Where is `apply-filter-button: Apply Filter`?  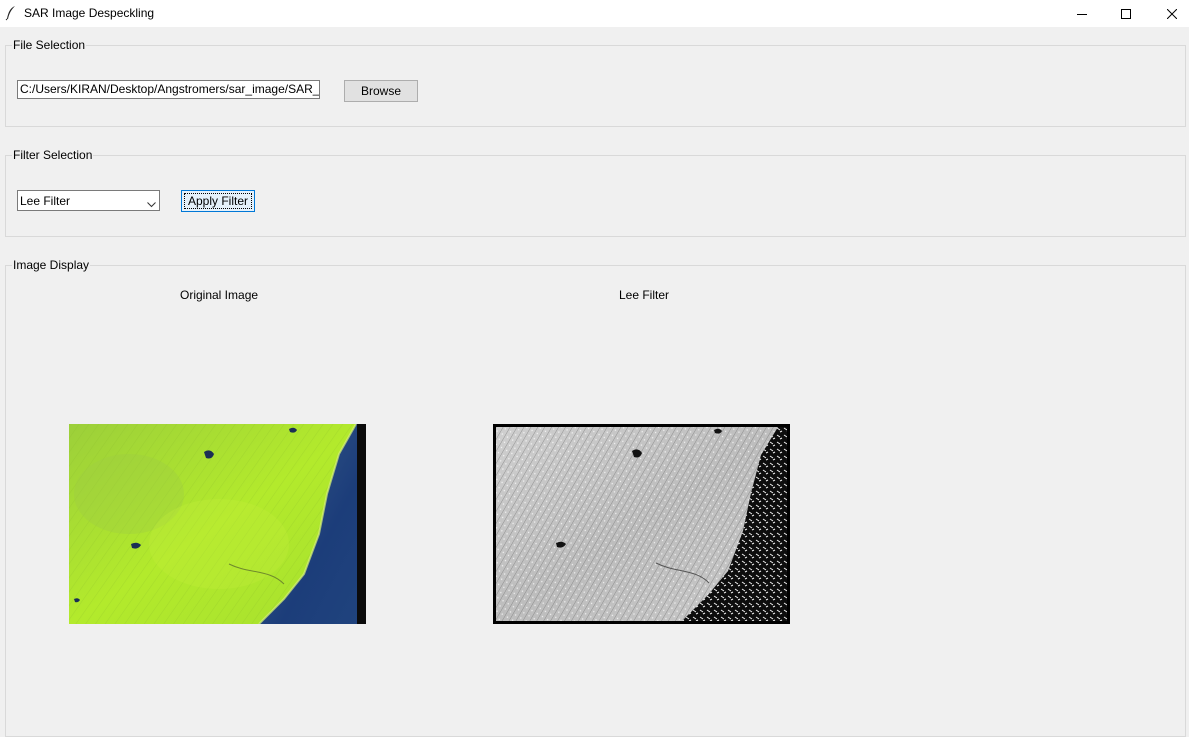
apply-filter-button: Apply Filter is located at coordinates (218, 201).